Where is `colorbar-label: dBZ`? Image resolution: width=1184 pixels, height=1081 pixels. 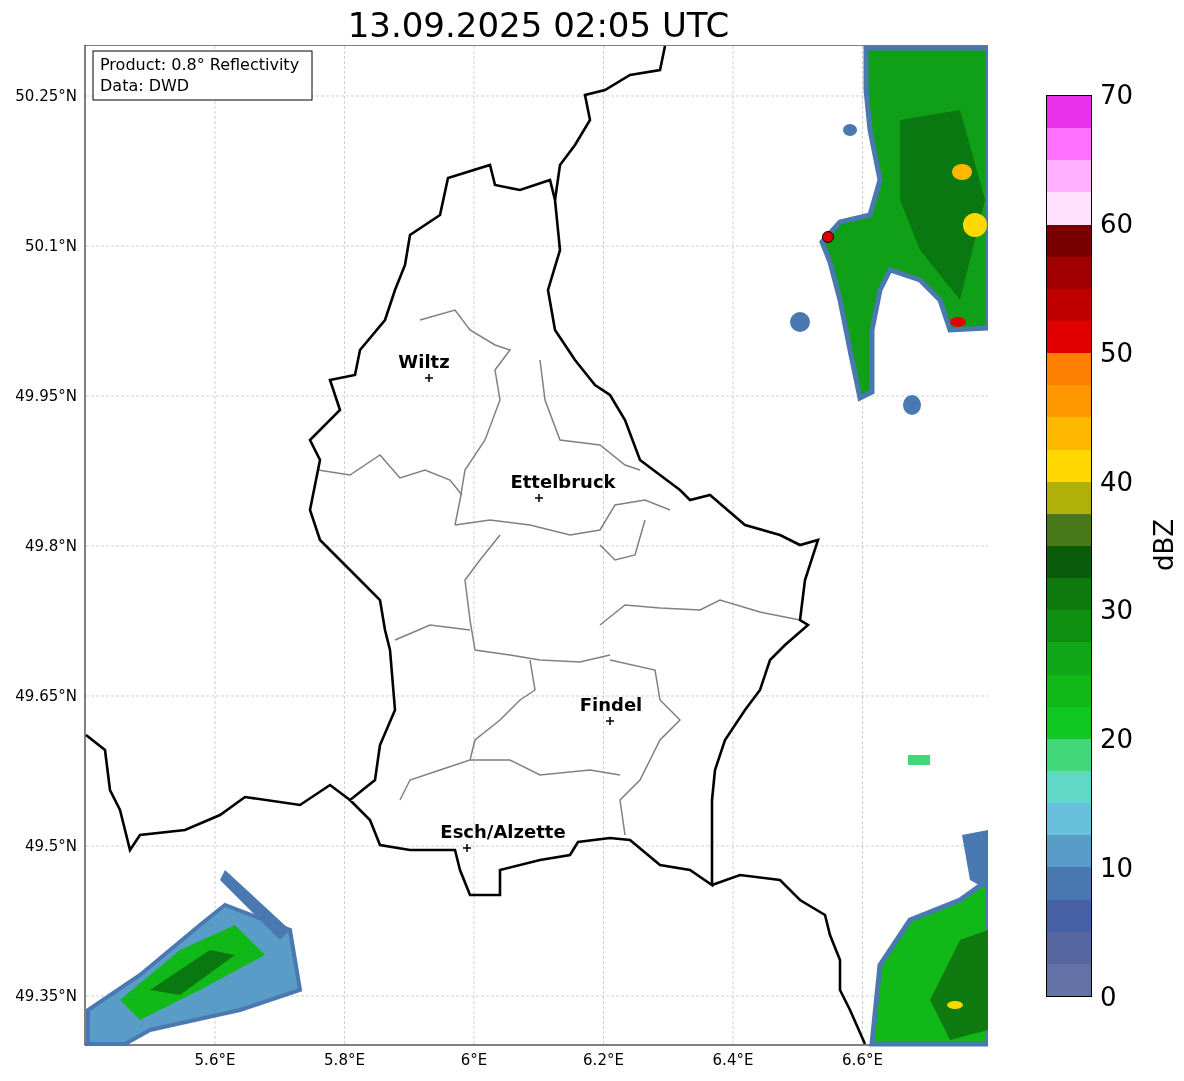
colorbar-label: dBZ is located at coordinates (1164, 545).